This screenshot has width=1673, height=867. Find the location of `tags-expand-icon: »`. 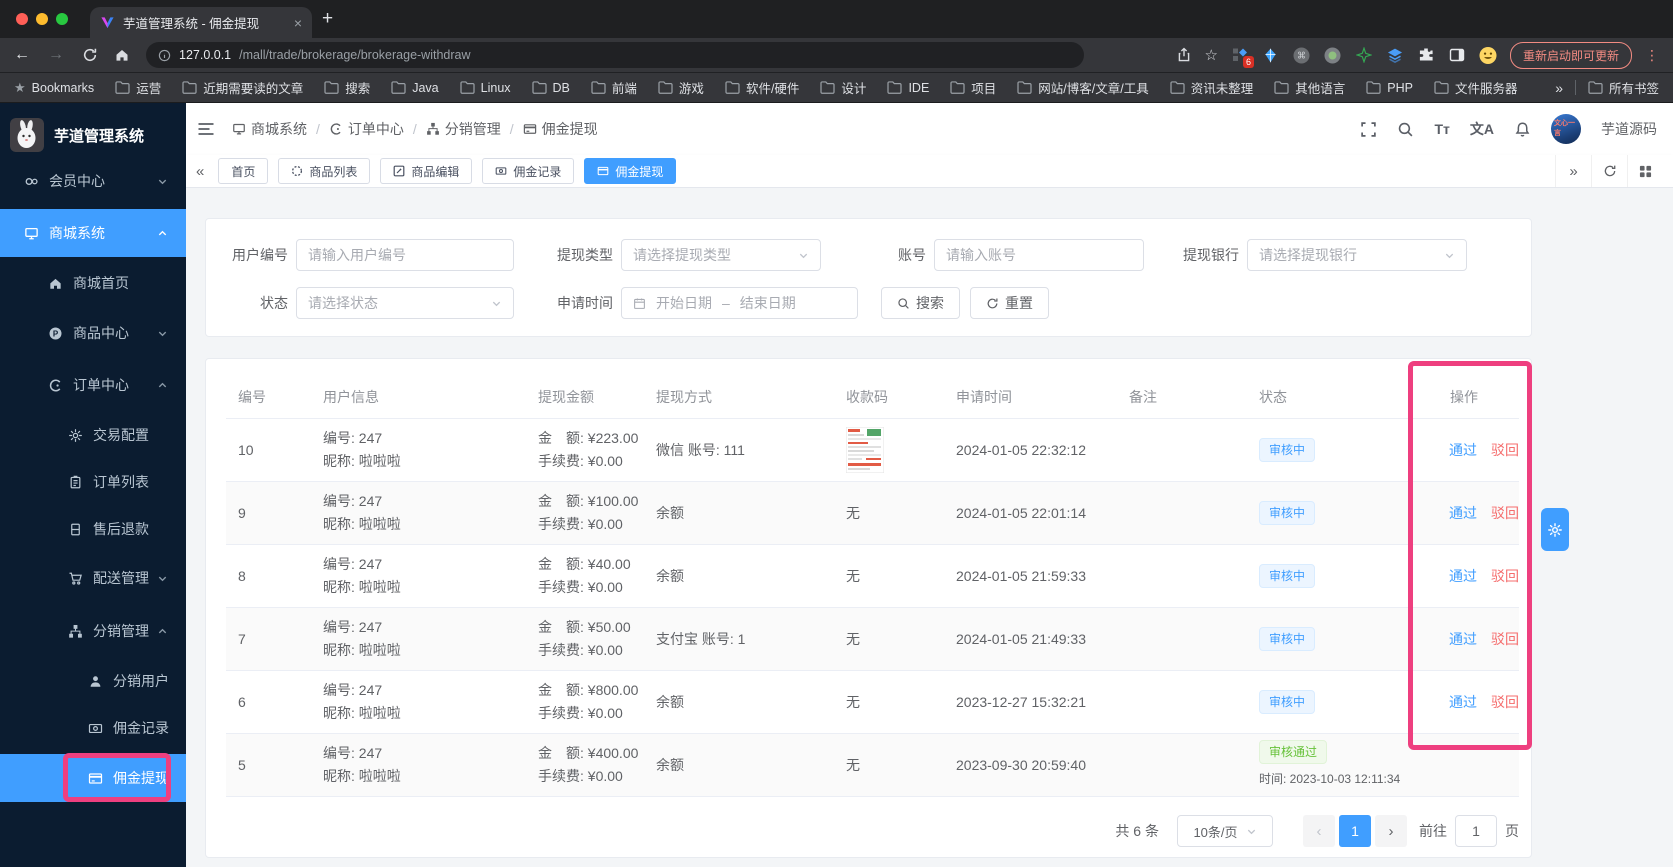

tags-expand-icon: » is located at coordinates (1573, 171).